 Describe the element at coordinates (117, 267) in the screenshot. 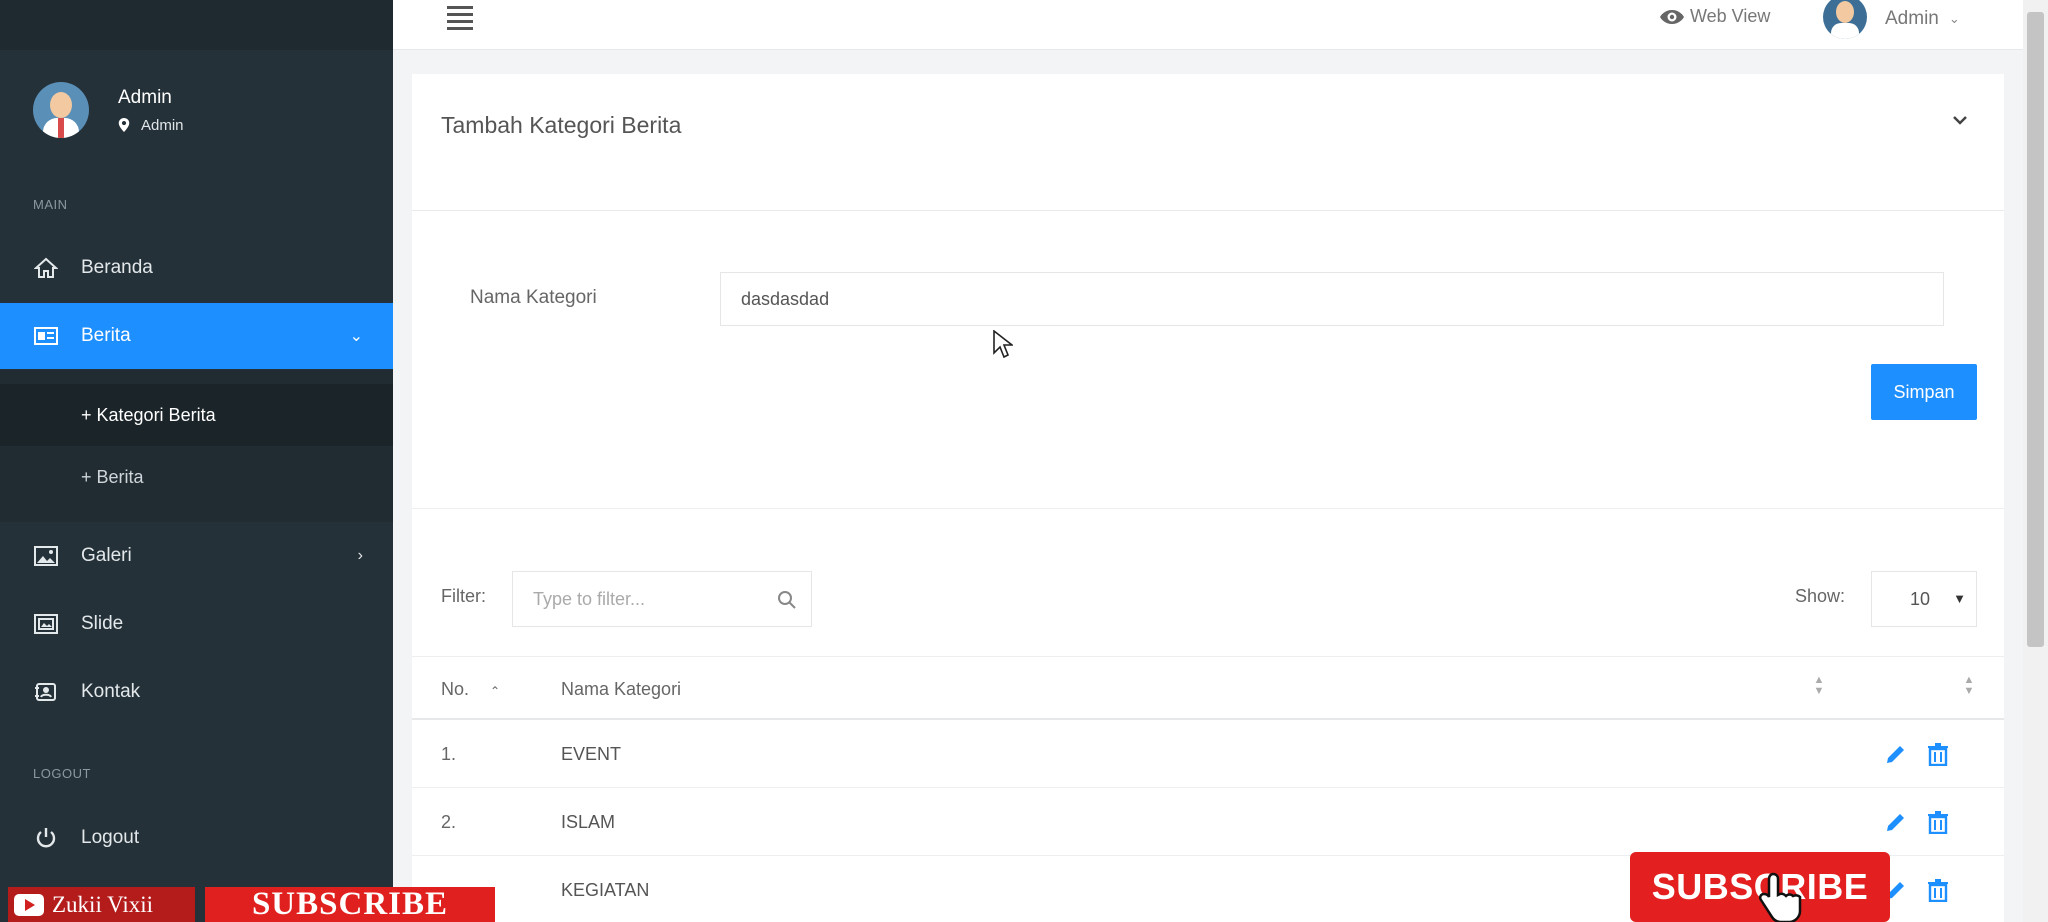

I see `sidebar-item-label: Beranda` at that location.